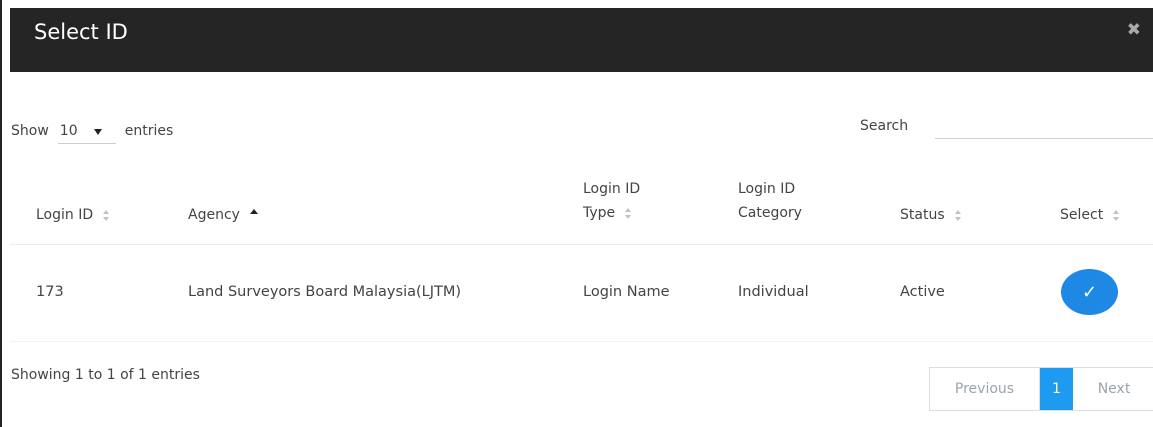 The image size is (1153, 427). I want to click on checkmark-icon: ✓, so click(1089, 292).